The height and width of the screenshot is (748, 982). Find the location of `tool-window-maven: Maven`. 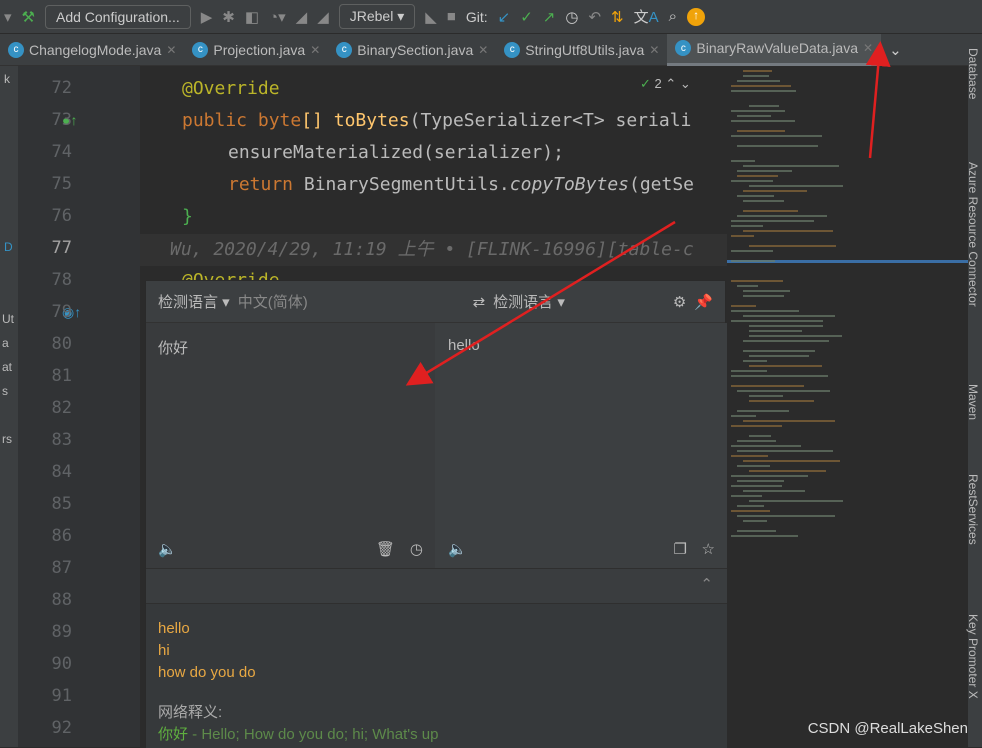

tool-window-maven: Maven is located at coordinates (973, 402).